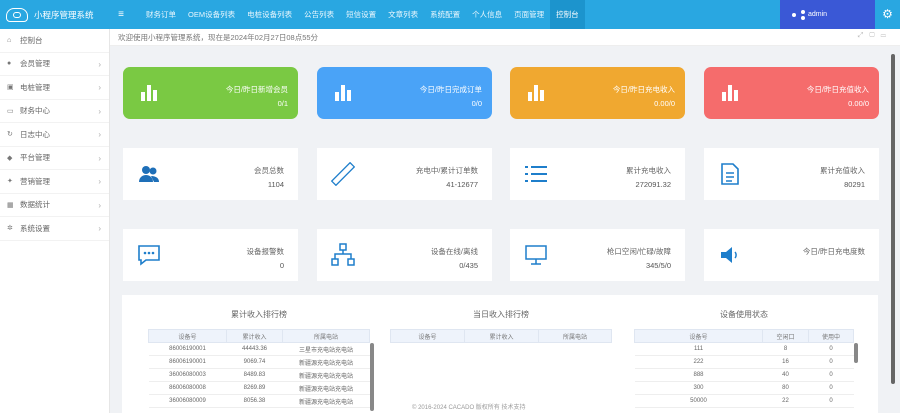 Image resolution: width=900 pixels, height=413 pixels. I want to click on info-value: 345/5/0, so click(658, 265).